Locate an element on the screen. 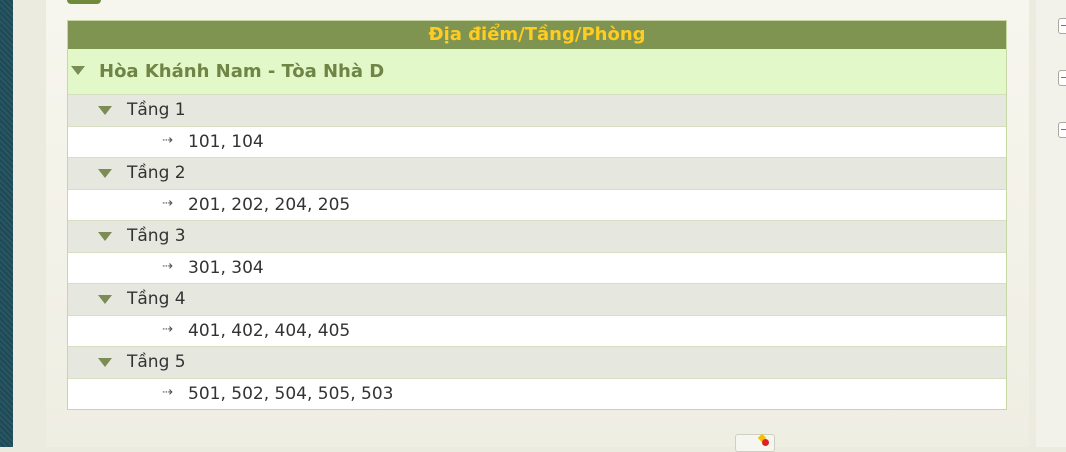 Image resolution: width=1066 pixels, height=452 pixels. floor-label: Tầng 1 is located at coordinates (156, 110).